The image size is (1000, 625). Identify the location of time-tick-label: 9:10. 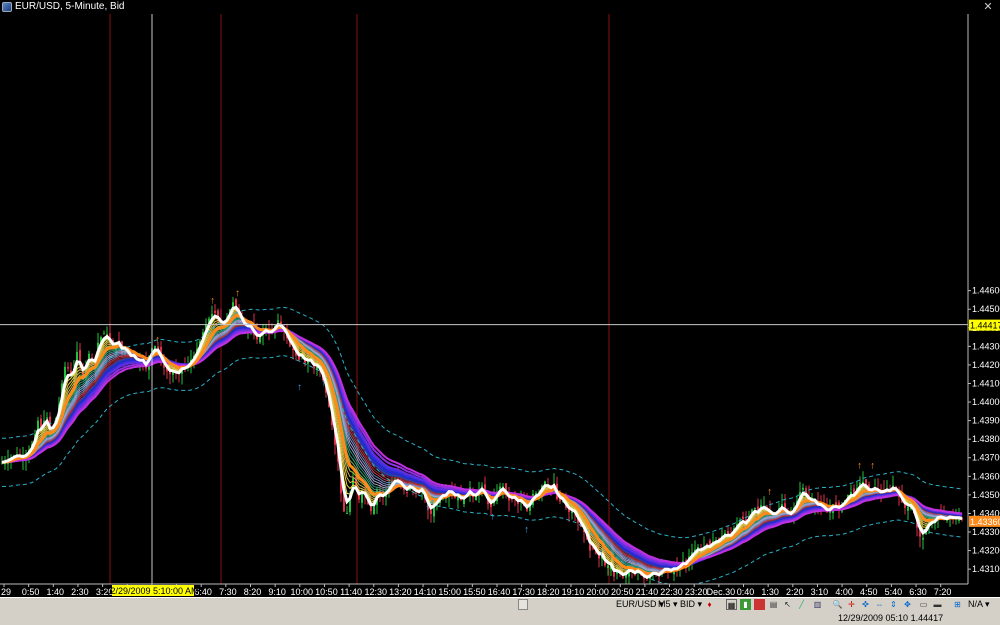
(277, 592).